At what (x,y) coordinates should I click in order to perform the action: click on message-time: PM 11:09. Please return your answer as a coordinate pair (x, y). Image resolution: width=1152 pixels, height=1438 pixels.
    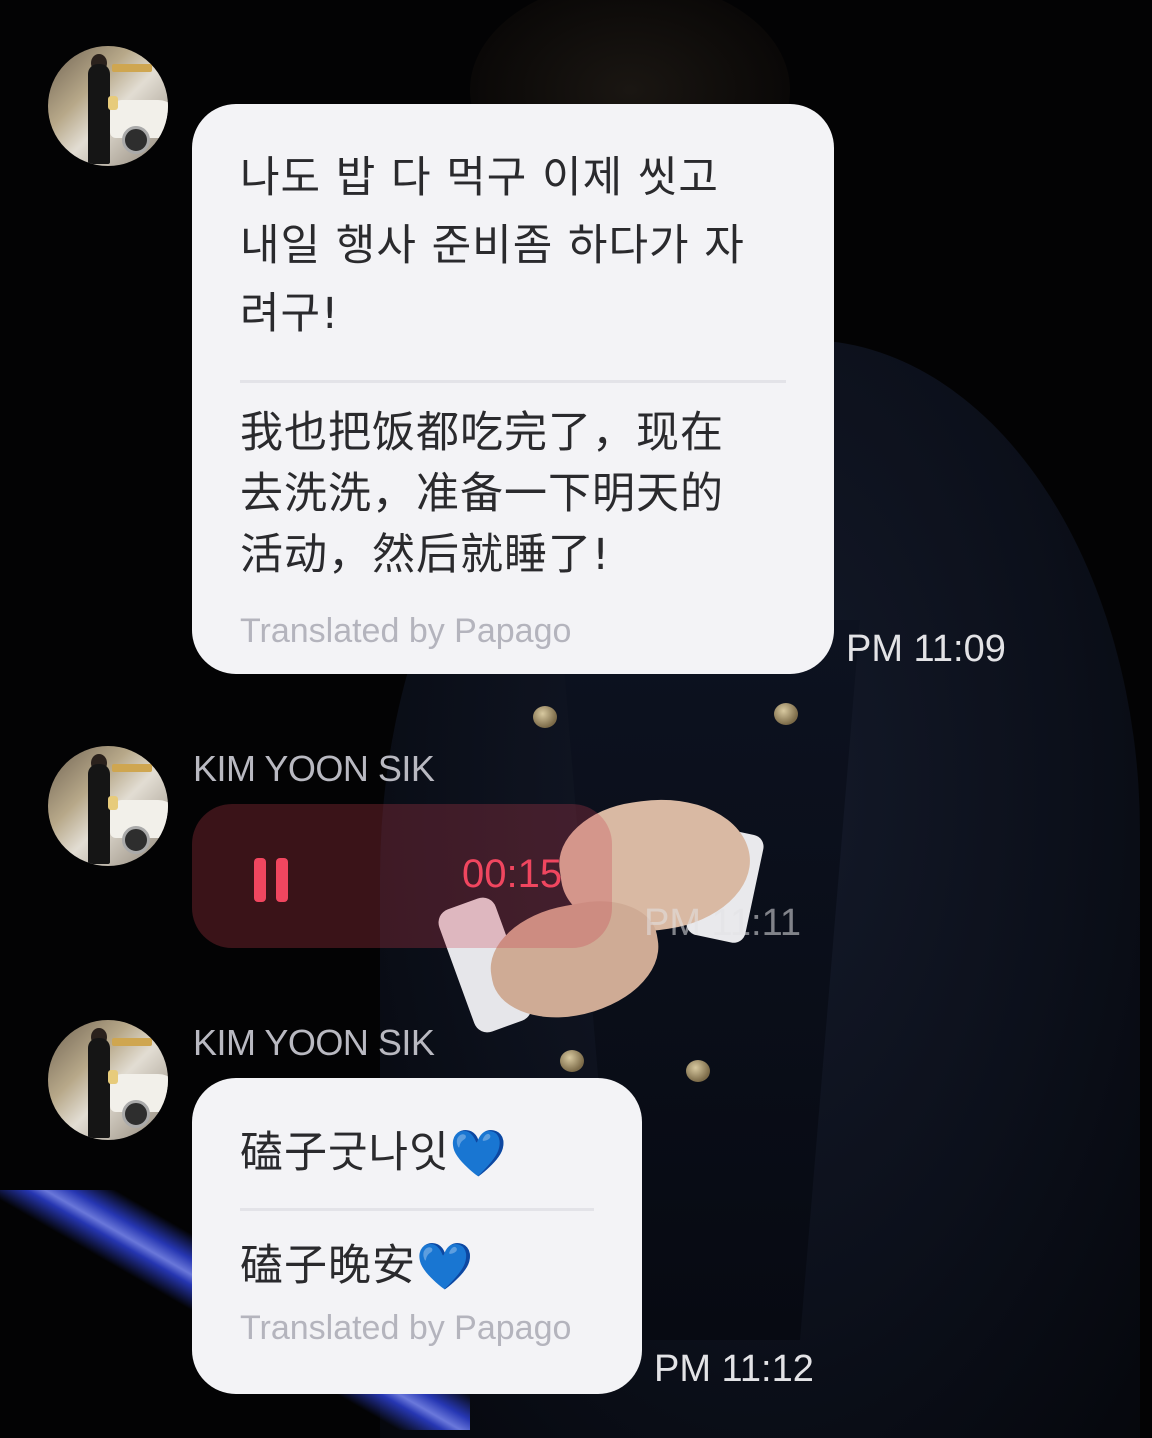
    Looking at the image, I should click on (926, 649).